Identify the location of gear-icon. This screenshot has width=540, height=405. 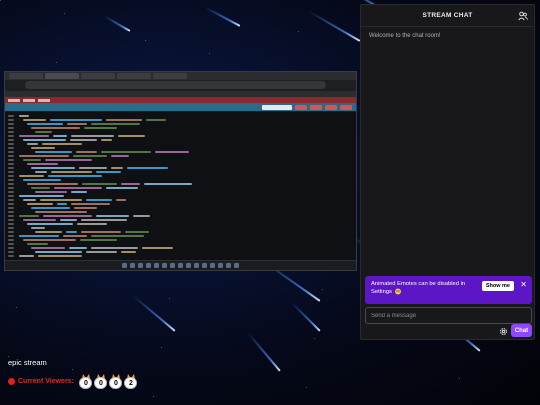
(503, 331).